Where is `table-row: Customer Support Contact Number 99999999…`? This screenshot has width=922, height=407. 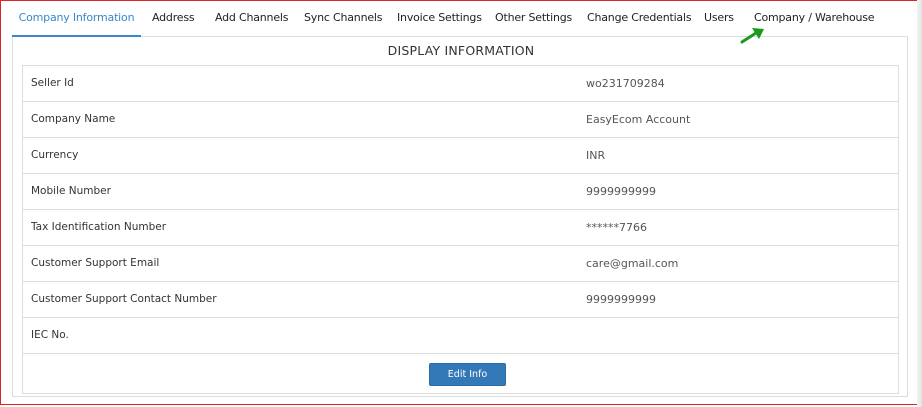
table-row: Customer Support Contact Number 99999999… is located at coordinates (460, 300).